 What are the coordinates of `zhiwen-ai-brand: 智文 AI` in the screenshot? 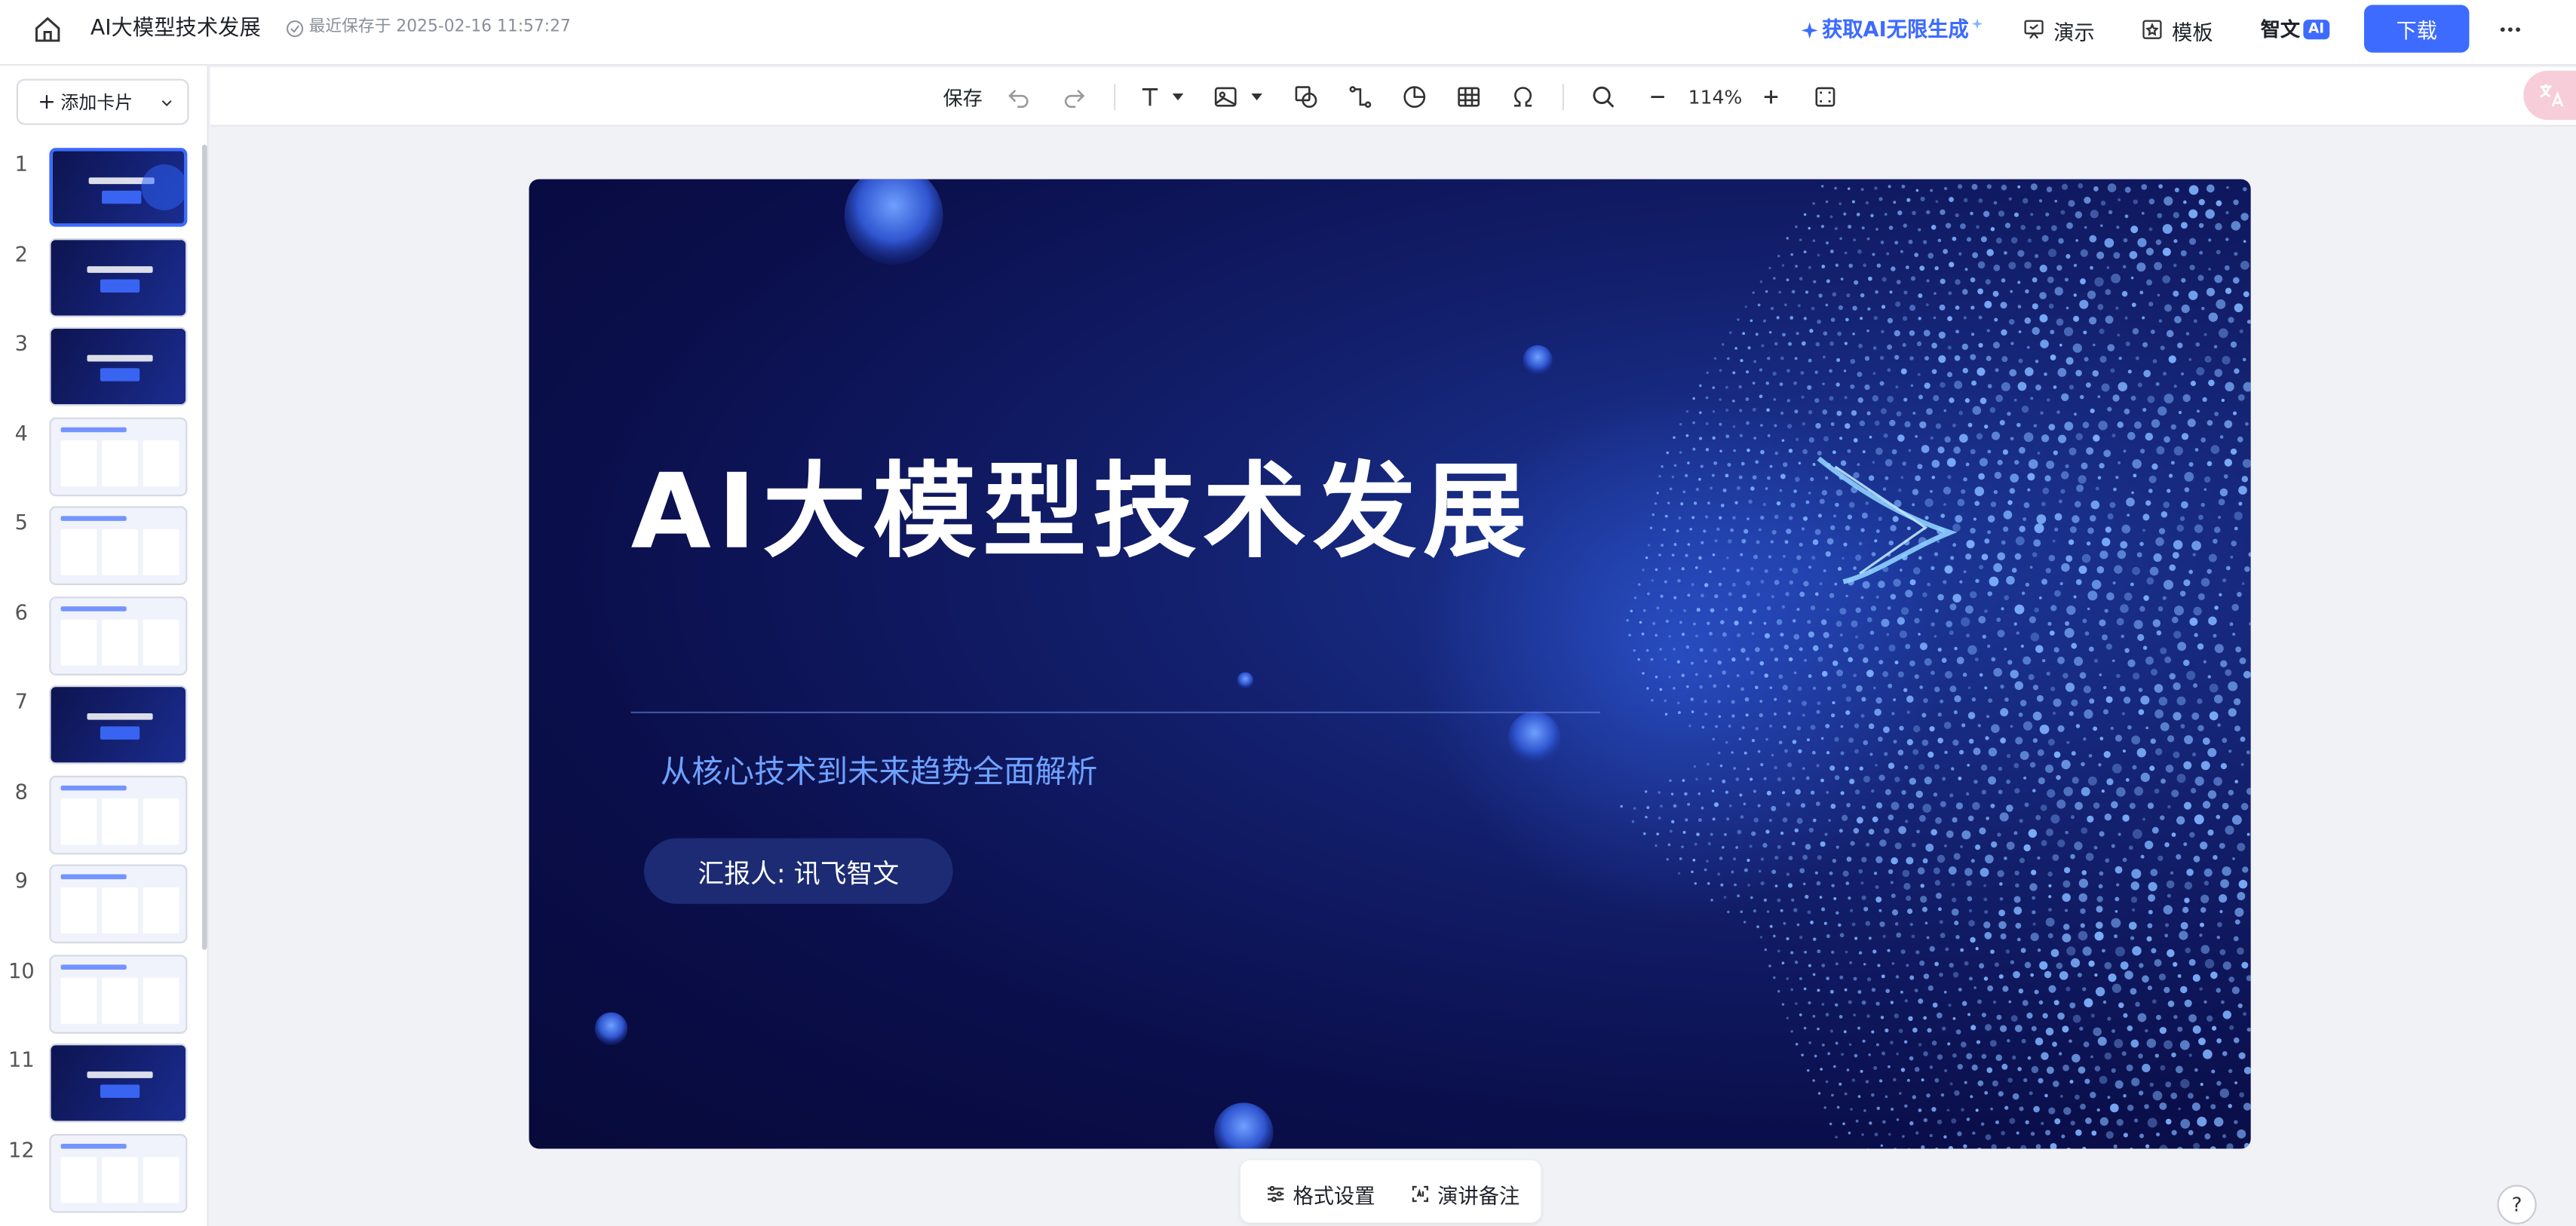 It's located at (2295, 29).